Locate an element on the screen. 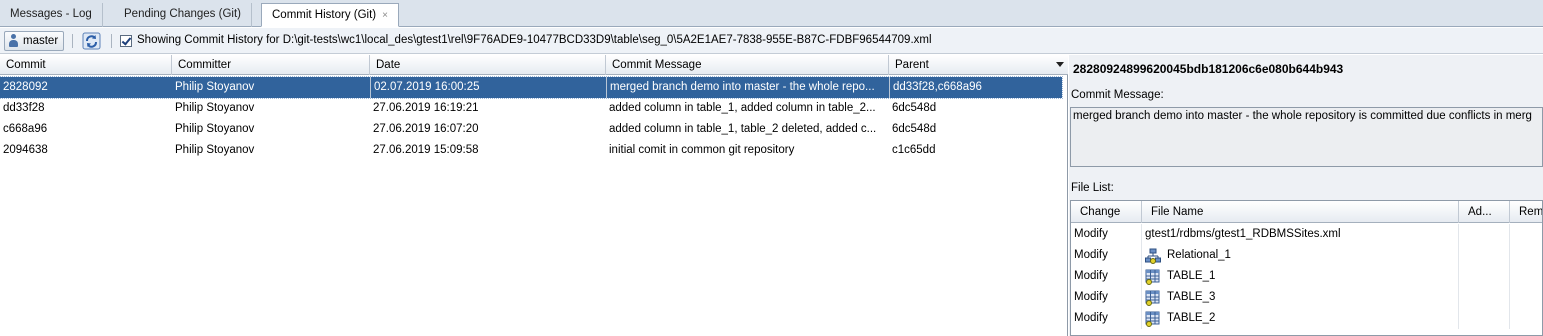 Image resolution: width=1543 pixels, height=336 pixels. column-header-file-name: File Name is located at coordinates (1300, 212).